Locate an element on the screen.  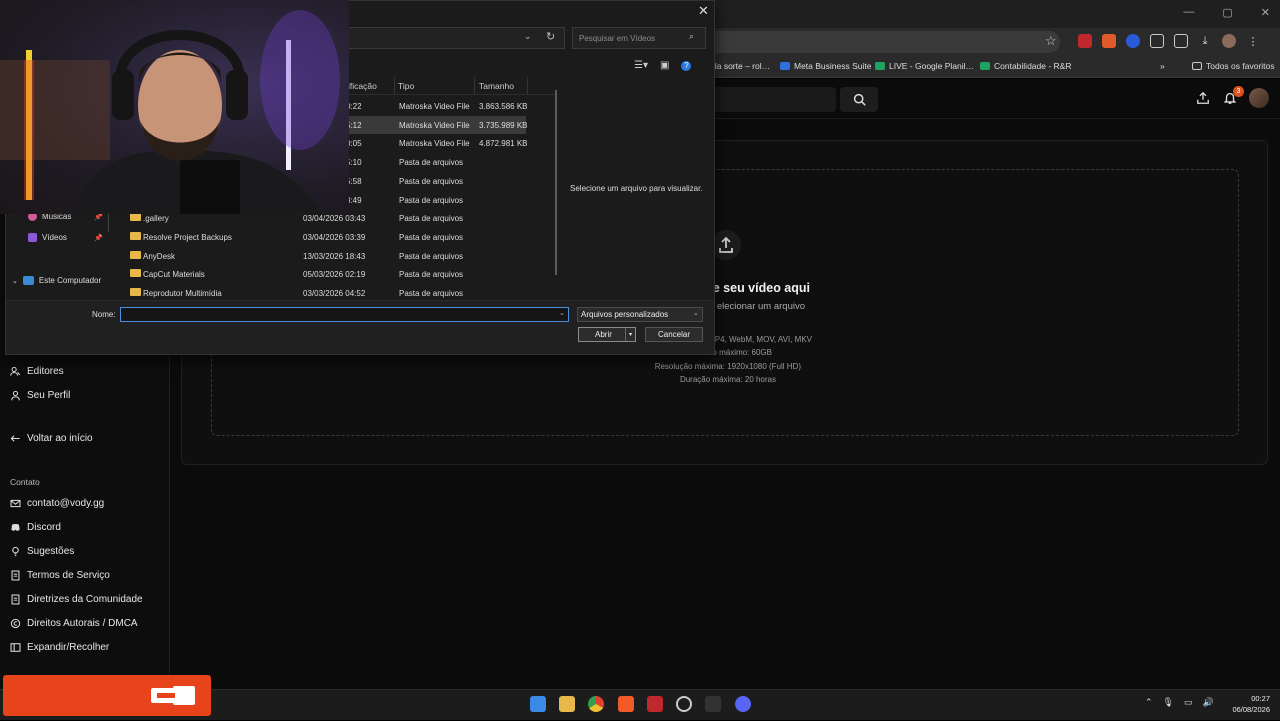
expand-collapse-button: Expandir/Recolher is located at coordinates (59, 647).